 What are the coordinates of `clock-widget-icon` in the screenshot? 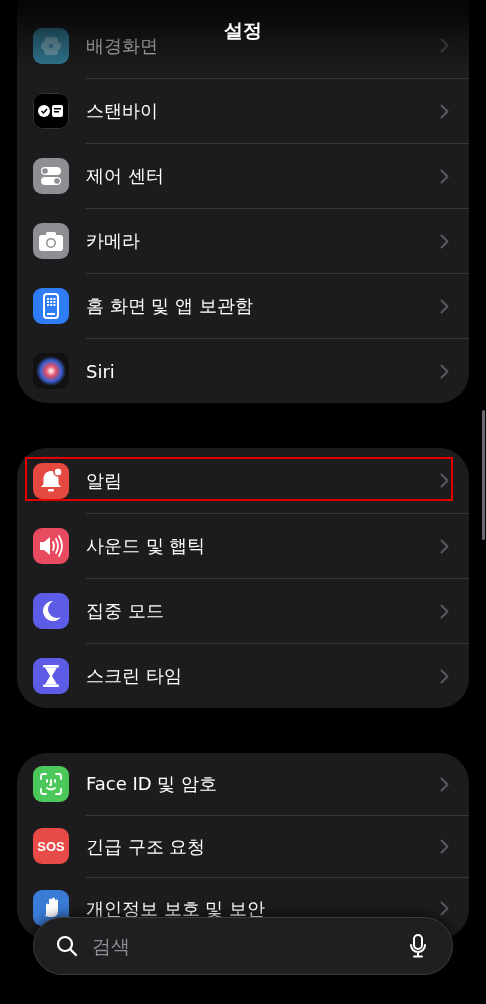 It's located at (51, 110).